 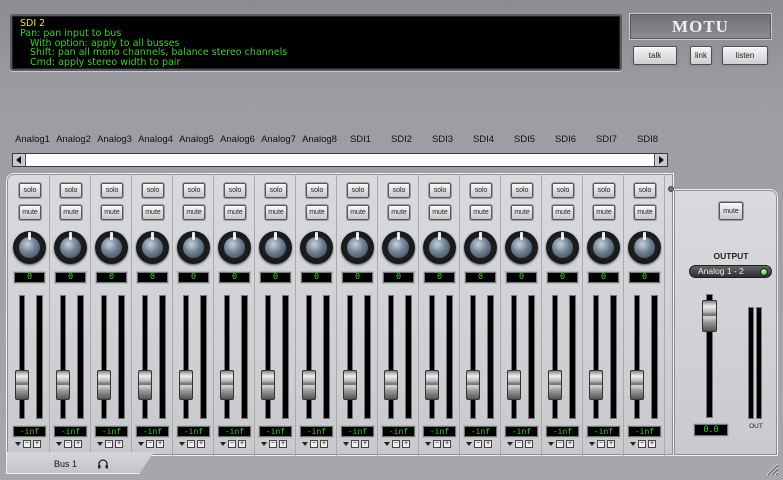 What do you see at coordinates (65, 464) in the screenshot?
I see `bus-label: Bus 1` at bounding box center [65, 464].